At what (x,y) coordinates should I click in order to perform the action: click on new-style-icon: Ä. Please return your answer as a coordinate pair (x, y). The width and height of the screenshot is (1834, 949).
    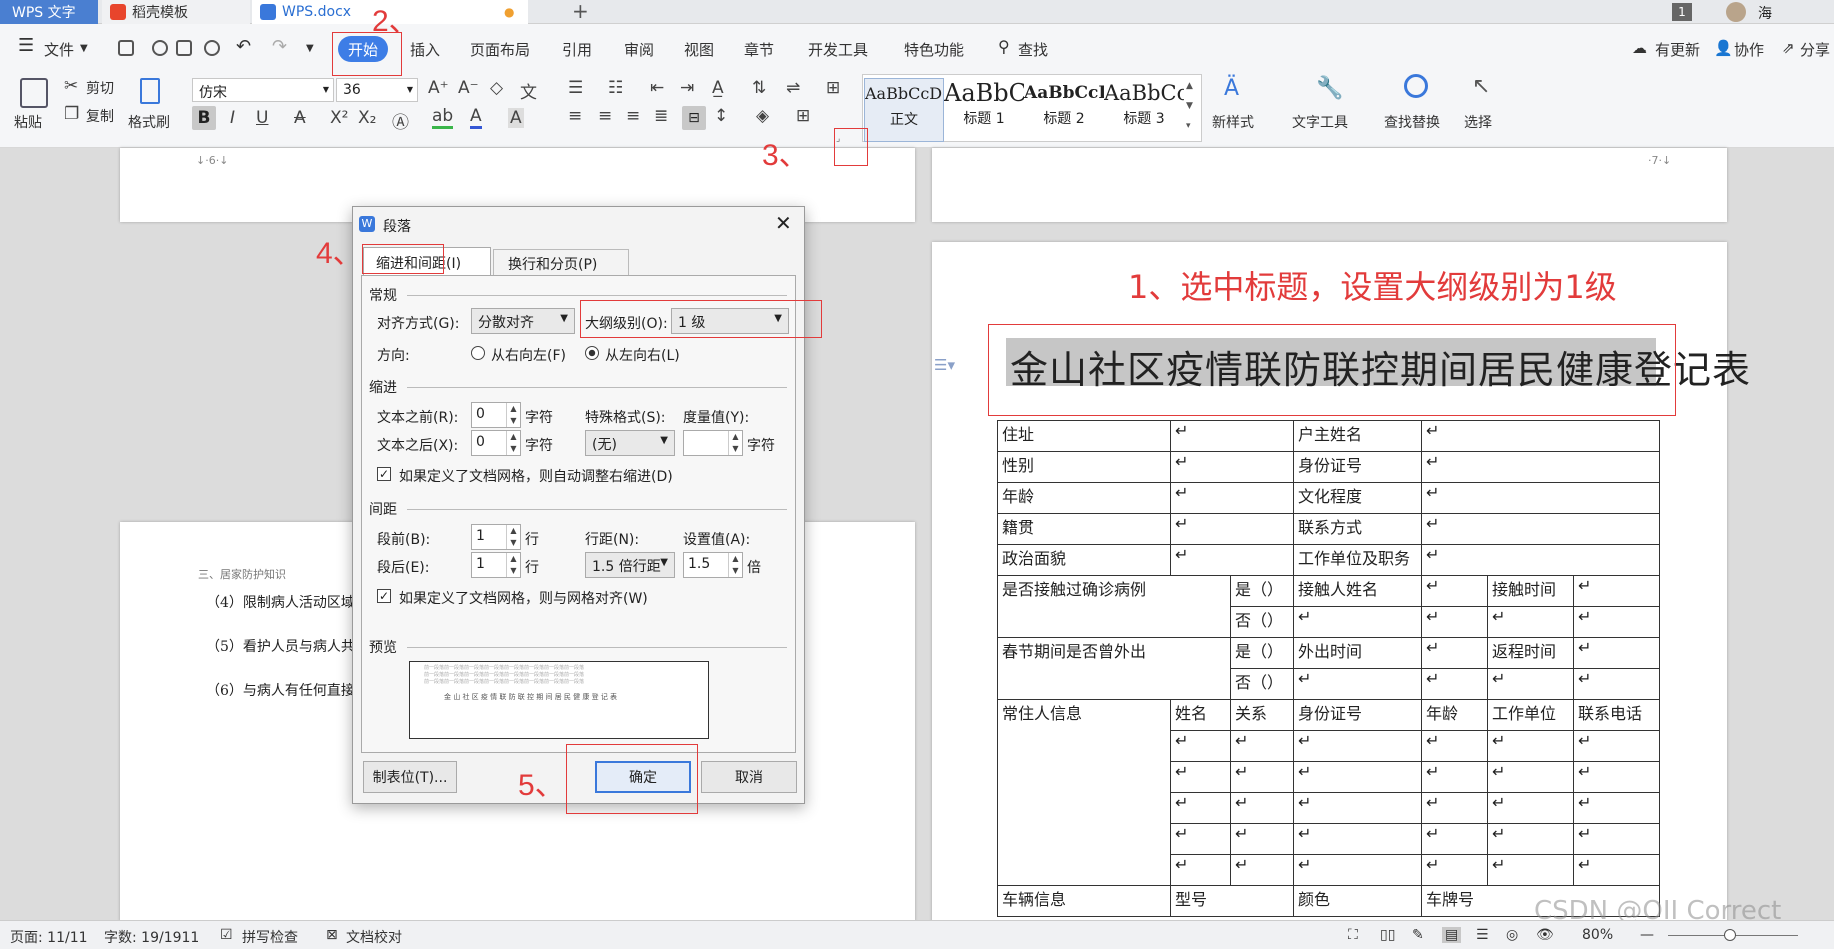
    Looking at the image, I should click on (1231, 88).